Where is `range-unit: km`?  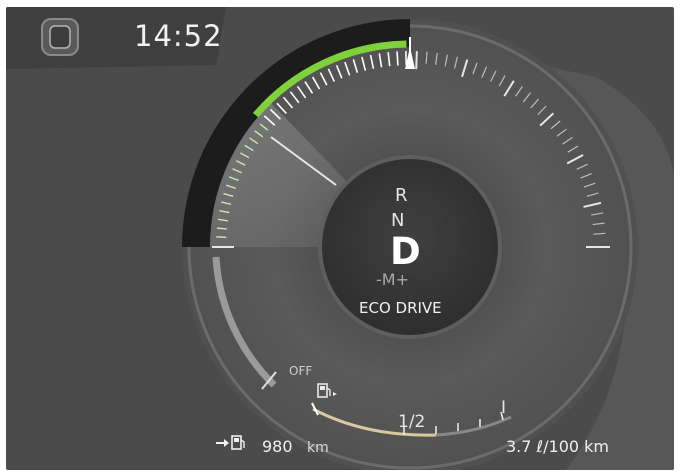
range-unit: km is located at coordinates (318, 448).